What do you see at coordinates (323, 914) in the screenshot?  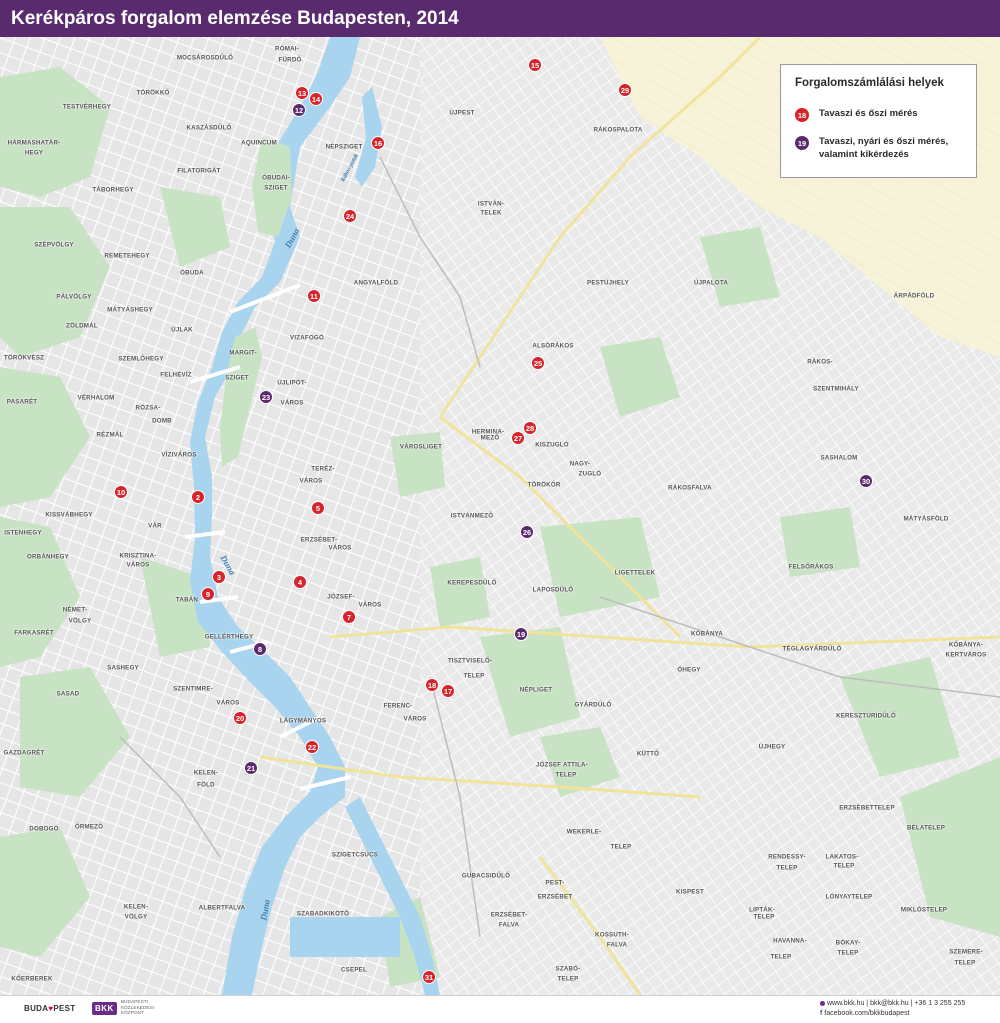 I see `place-label-szabadkikoto: SZABADKIKÖTŐ` at bounding box center [323, 914].